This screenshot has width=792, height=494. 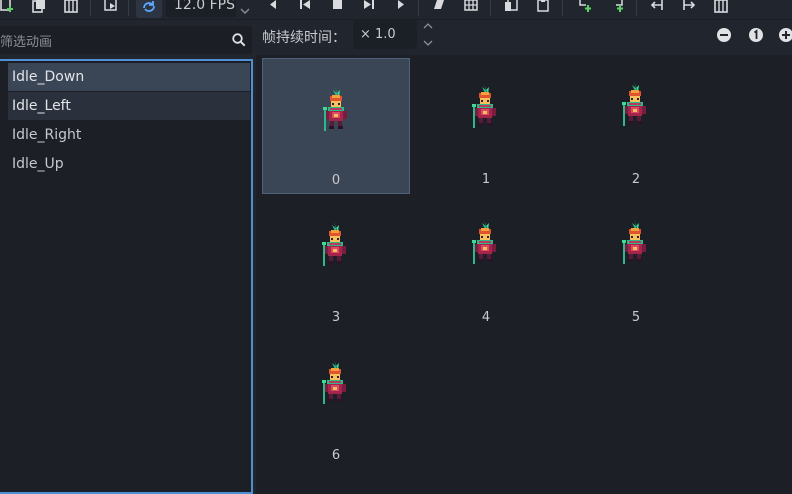 I want to click on zoom-out-icon, so click(x=724, y=35).